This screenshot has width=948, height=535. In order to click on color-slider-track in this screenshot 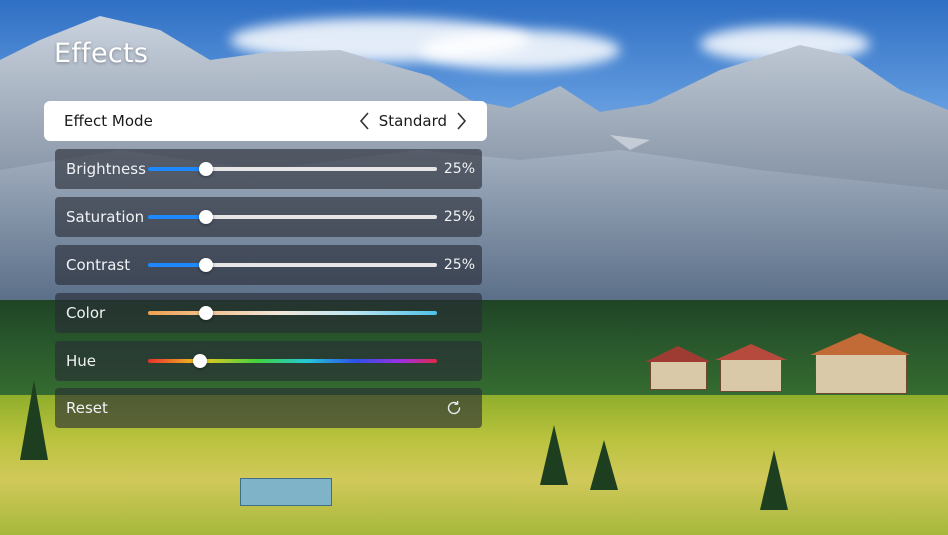, I will do `click(292, 313)`.